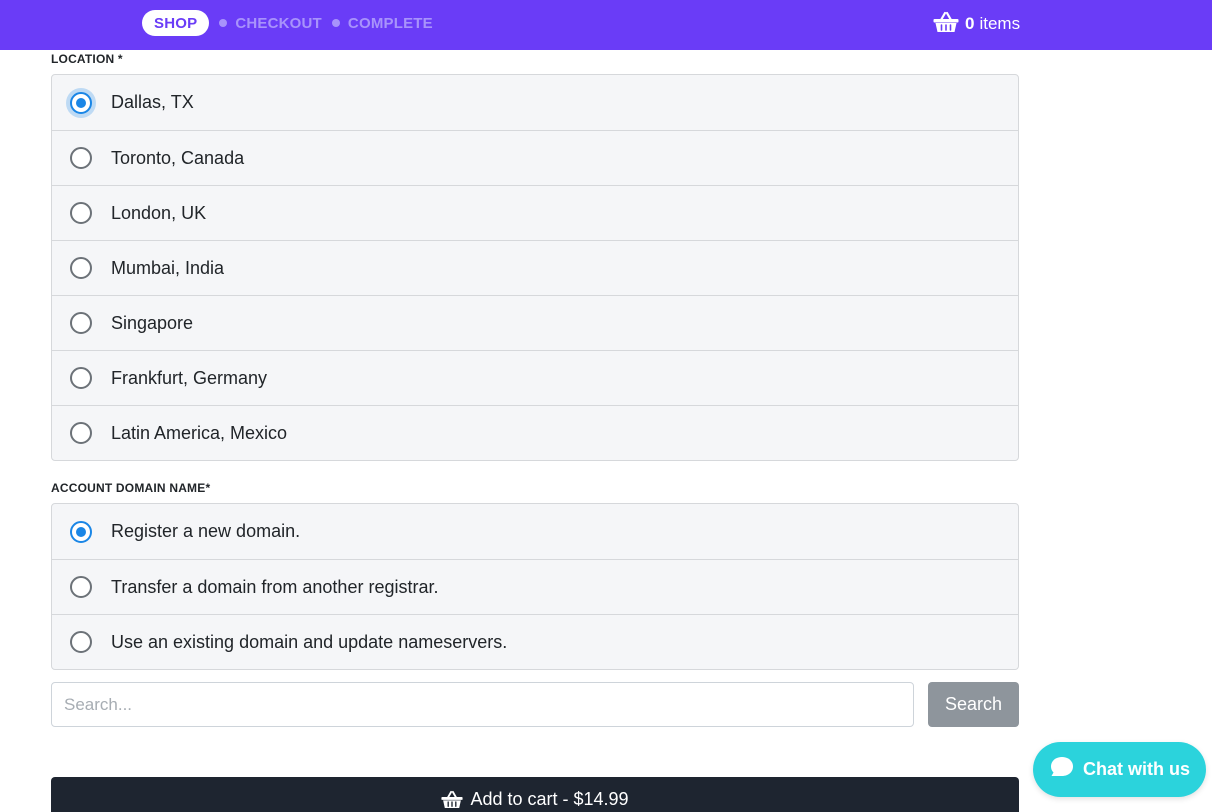 The image size is (1212, 812). What do you see at coordinates (535, 377) in the screenshot?
I see `location-option: Frankfurt, Germany` at bounding box center [535, 377].